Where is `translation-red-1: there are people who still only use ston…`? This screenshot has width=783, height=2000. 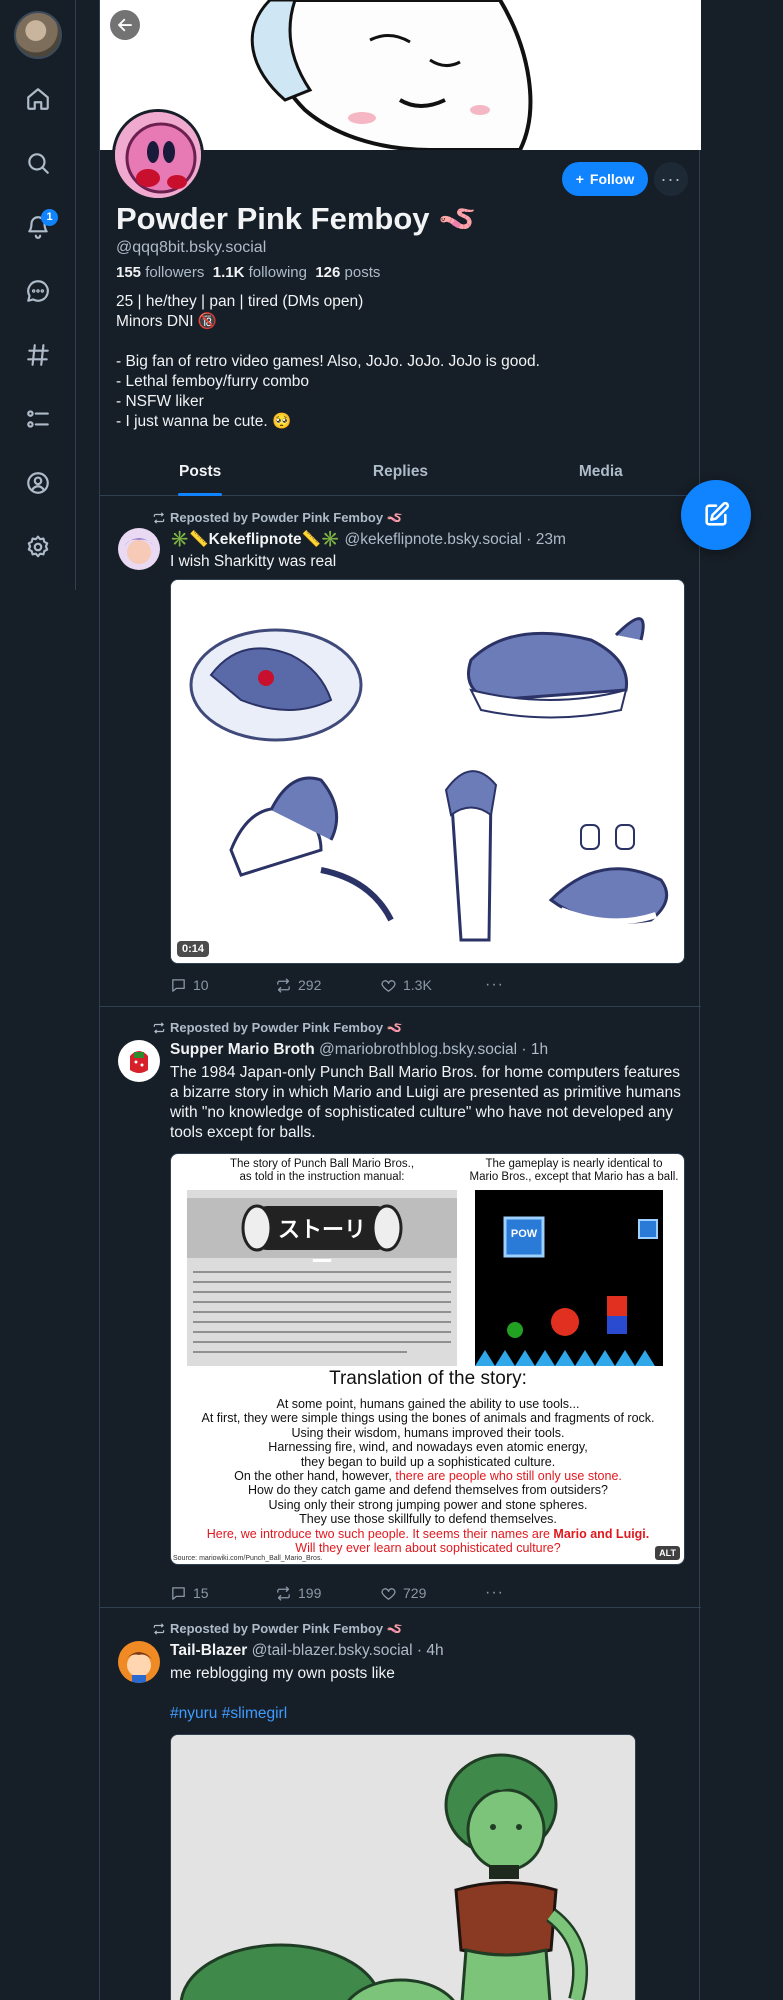
translation-red-1: there are people who still only use ston… is located at coordinates (508, 1476).